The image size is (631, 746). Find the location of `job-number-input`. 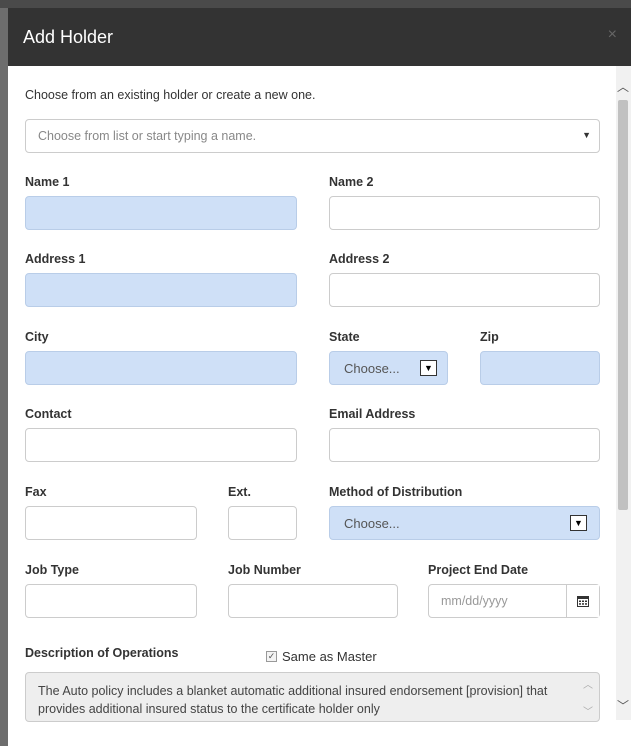

job-number-input is located at coordinates (313, 601).